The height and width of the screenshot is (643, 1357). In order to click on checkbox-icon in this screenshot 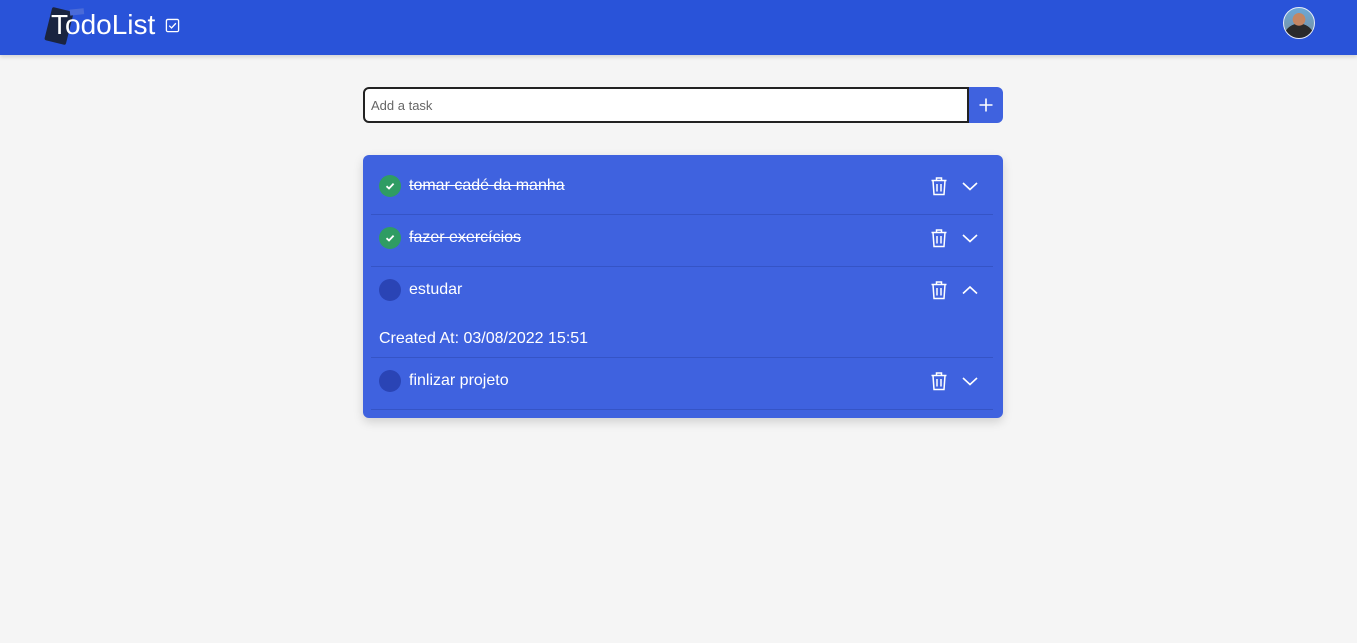, I will do `click(172, 25)`.